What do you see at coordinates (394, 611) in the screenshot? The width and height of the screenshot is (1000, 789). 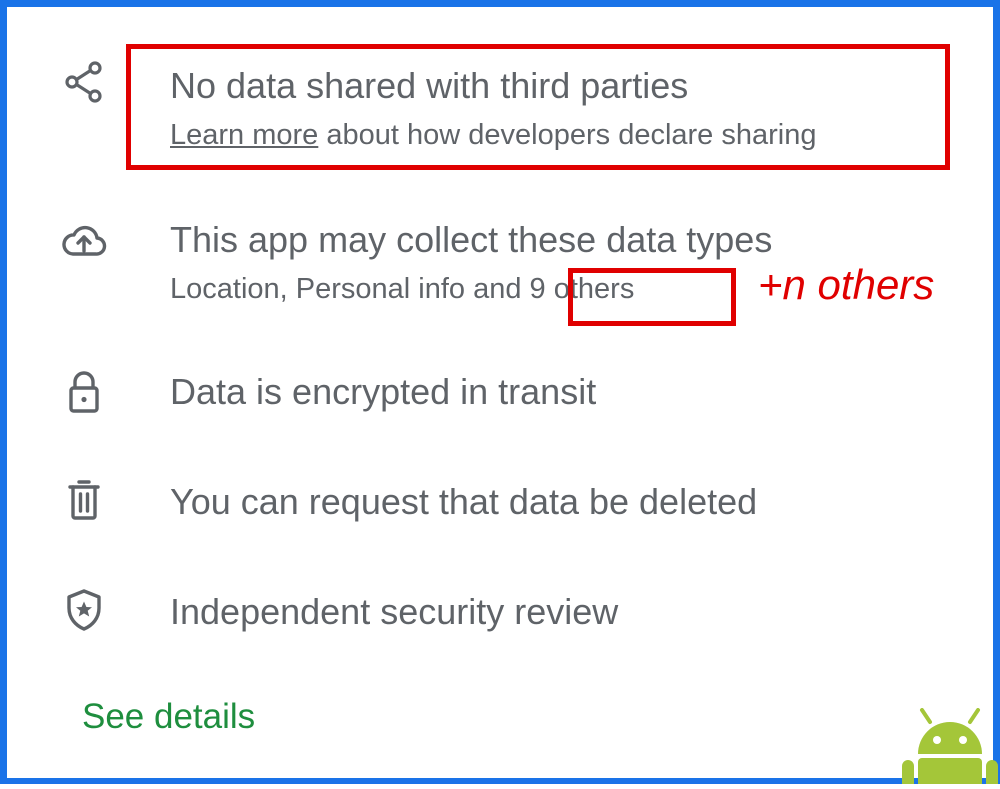 I see `security-review-title: Independent security review` at bounding box center [394, 611].